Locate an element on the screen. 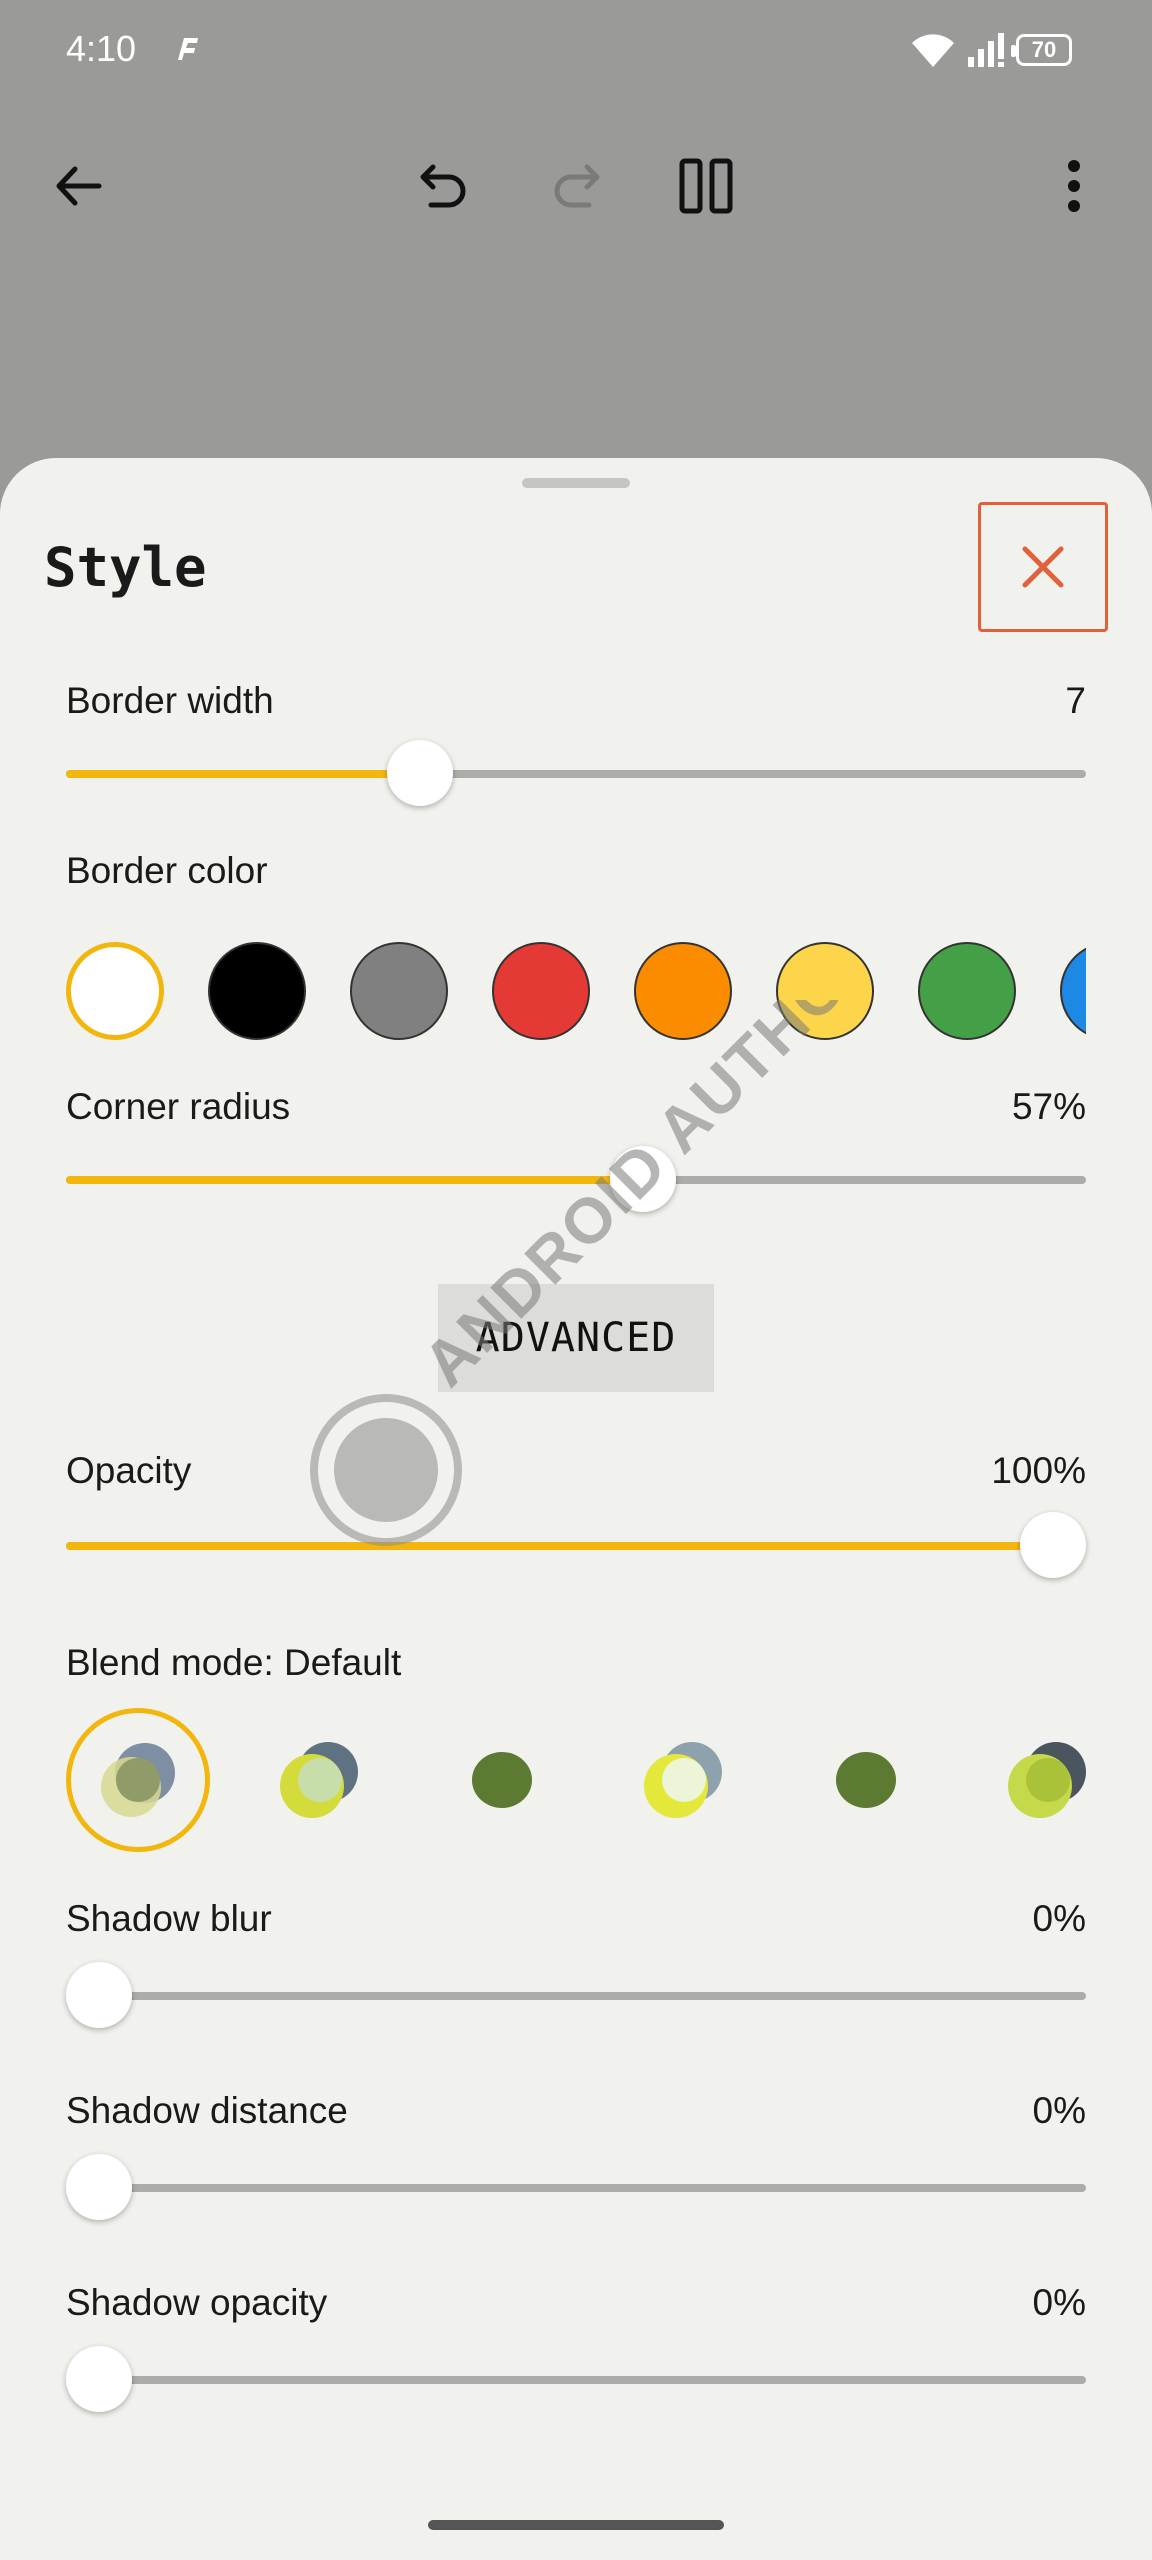 Image resolution: width=1152 pixels, height=2560 pixels. border-width-value: 7 is located at coordinates (1075, 700).